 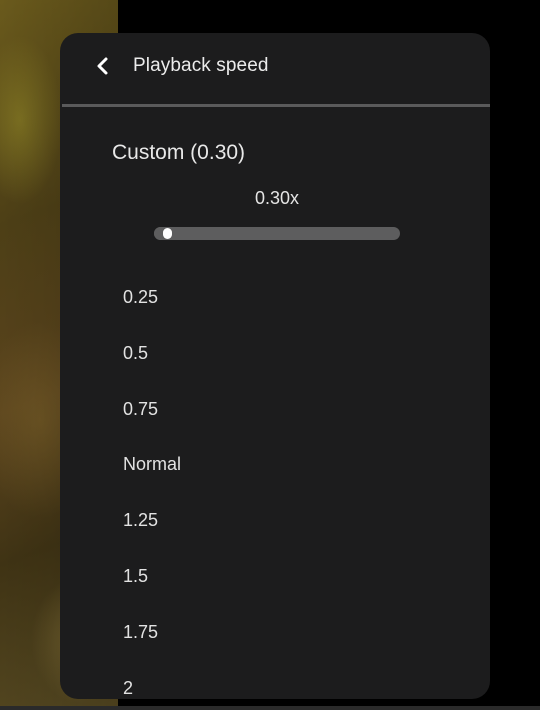 I want to click on slider-thumb, so click(x=167, y=233).